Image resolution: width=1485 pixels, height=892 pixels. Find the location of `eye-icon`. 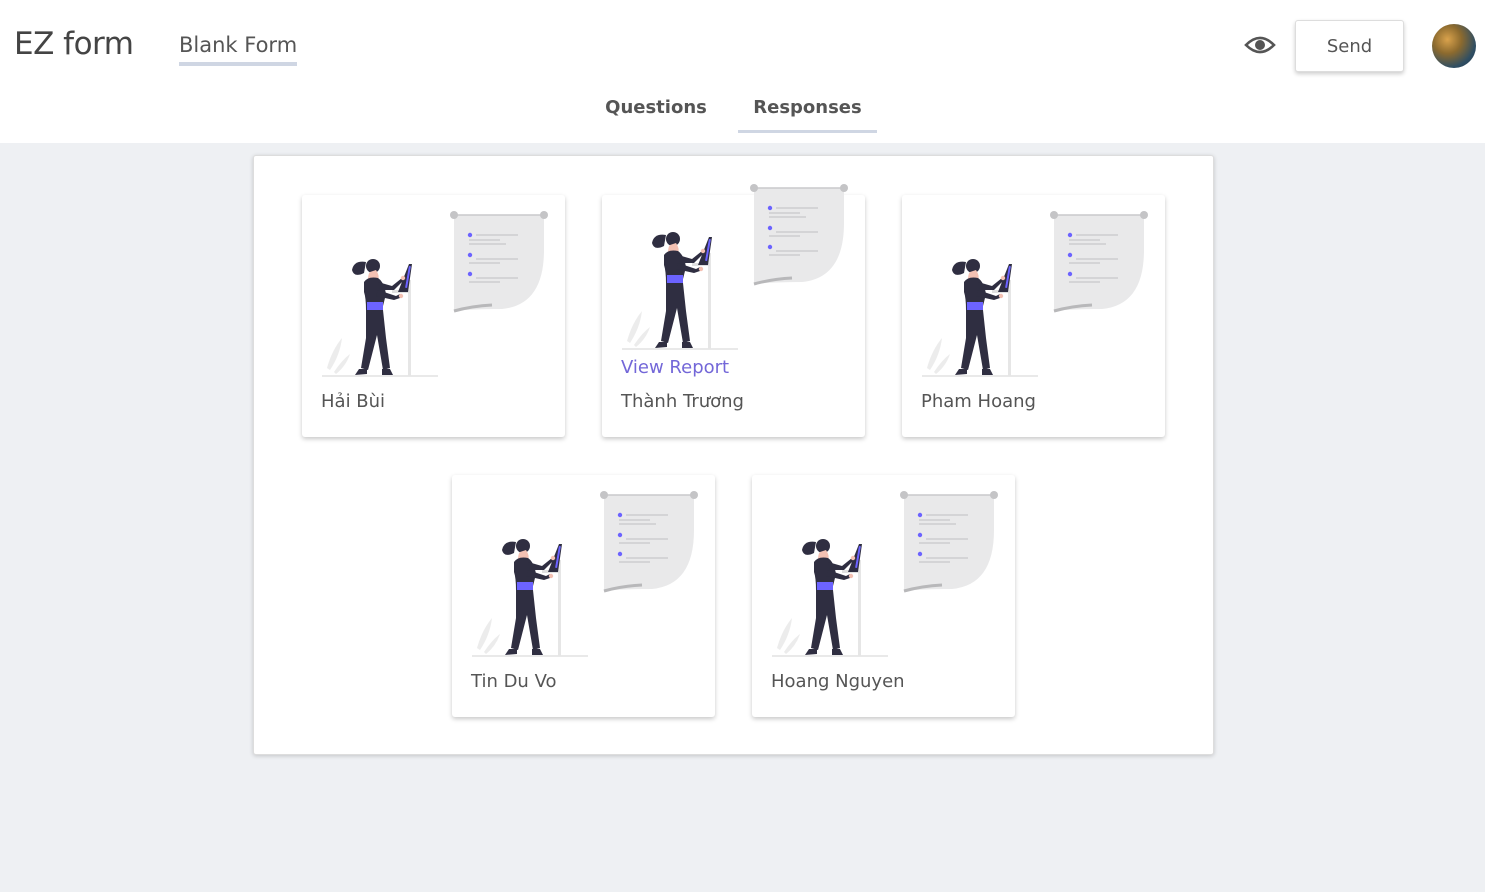

eye-icon is located at coordinates (1260, 45).